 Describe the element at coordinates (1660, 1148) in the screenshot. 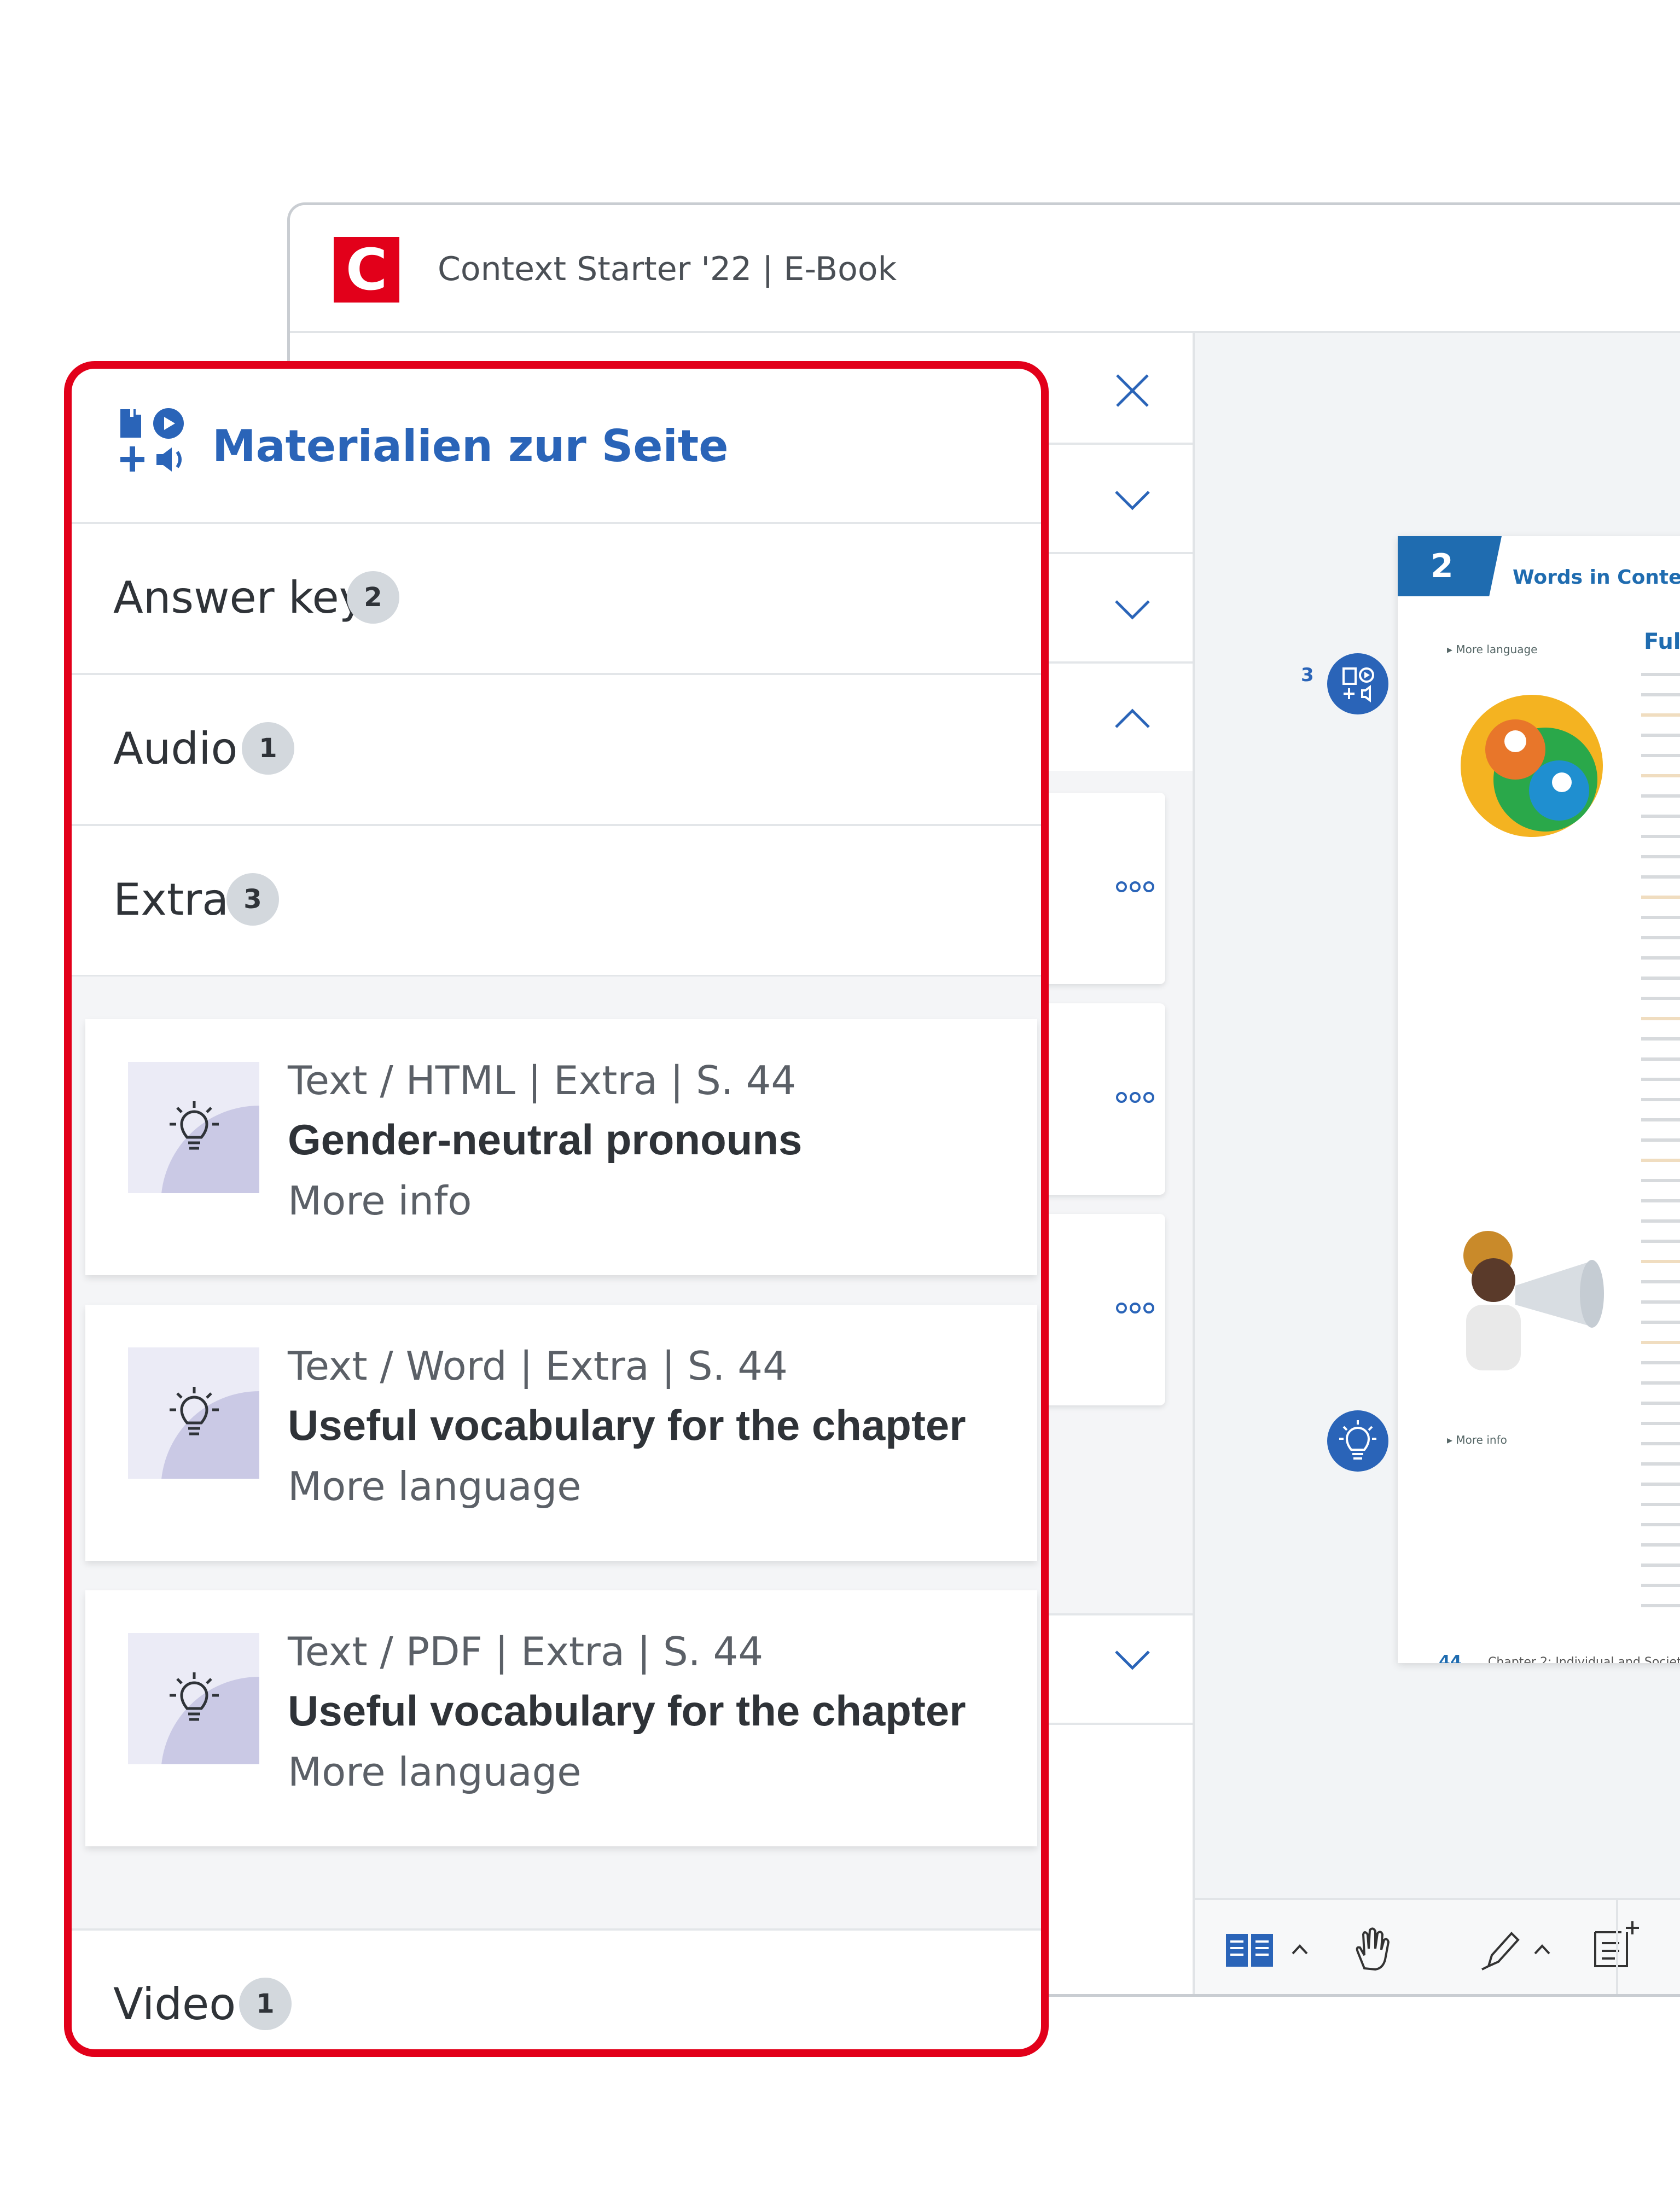

I see `page-body-text` at that location.